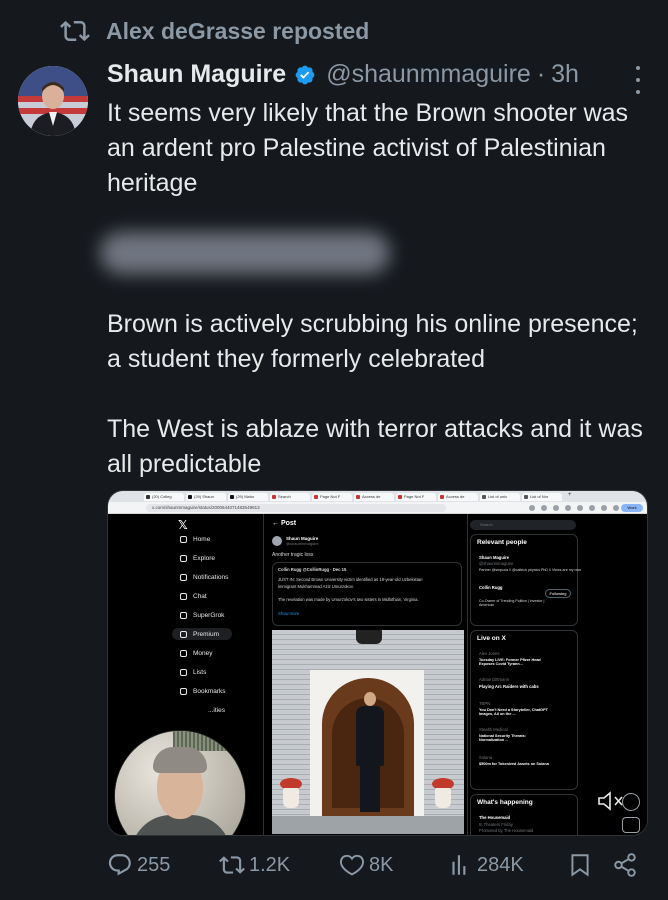 The image size is (668, 900). Describe the element at coordinates (195, 539) in the screenshot. I see `nav-home: Home` at that location.